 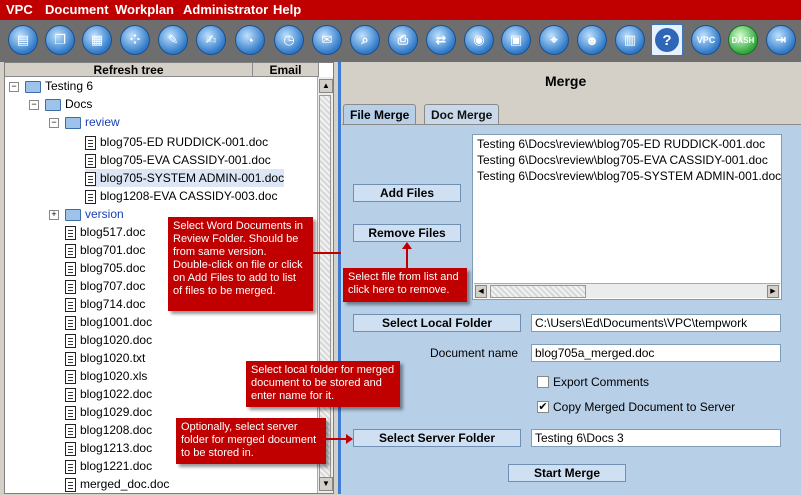 I want to click on tree-file: blog1020.txt, so click(x=105, y=358).